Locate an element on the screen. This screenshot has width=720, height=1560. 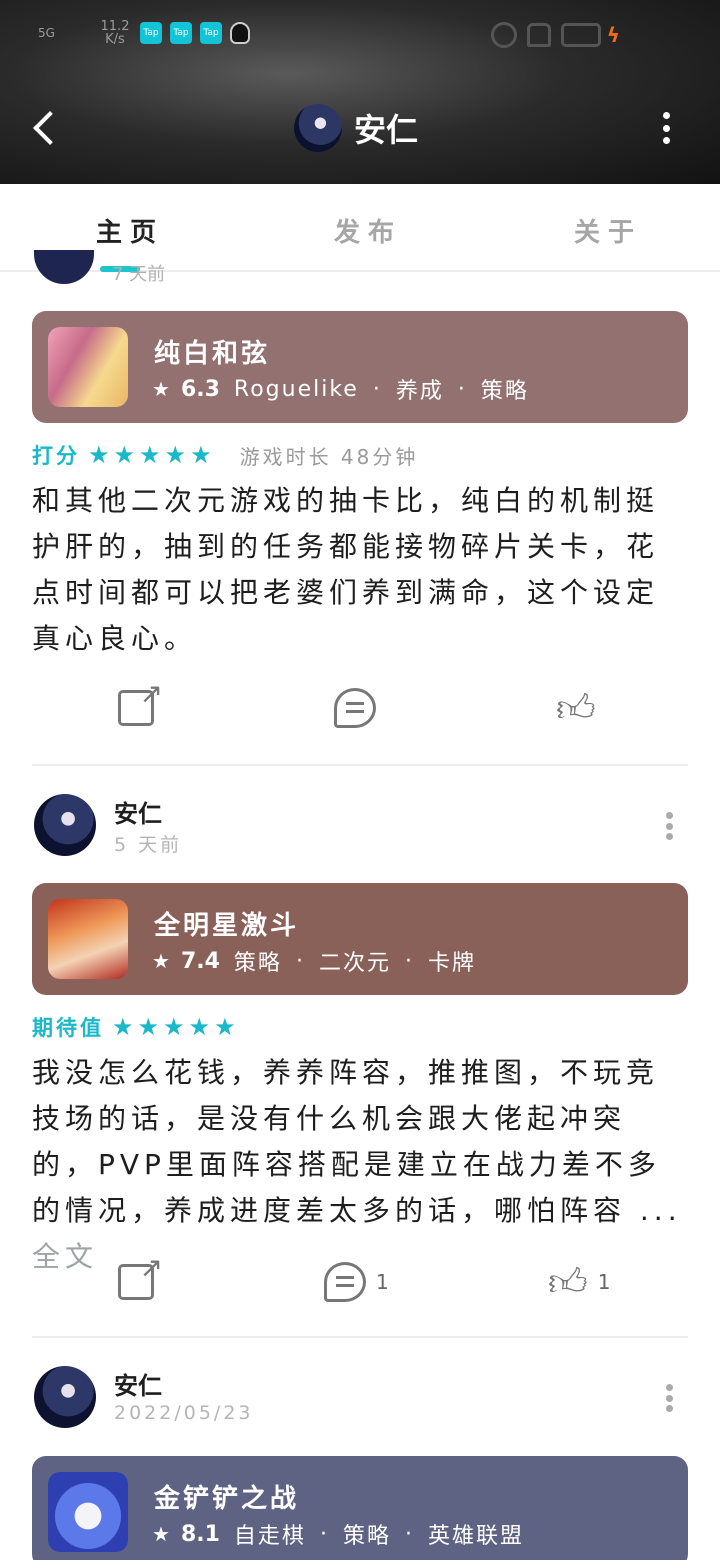
rating-row: 期待值 ★★★★★ is located at coordinates (136, 1027).